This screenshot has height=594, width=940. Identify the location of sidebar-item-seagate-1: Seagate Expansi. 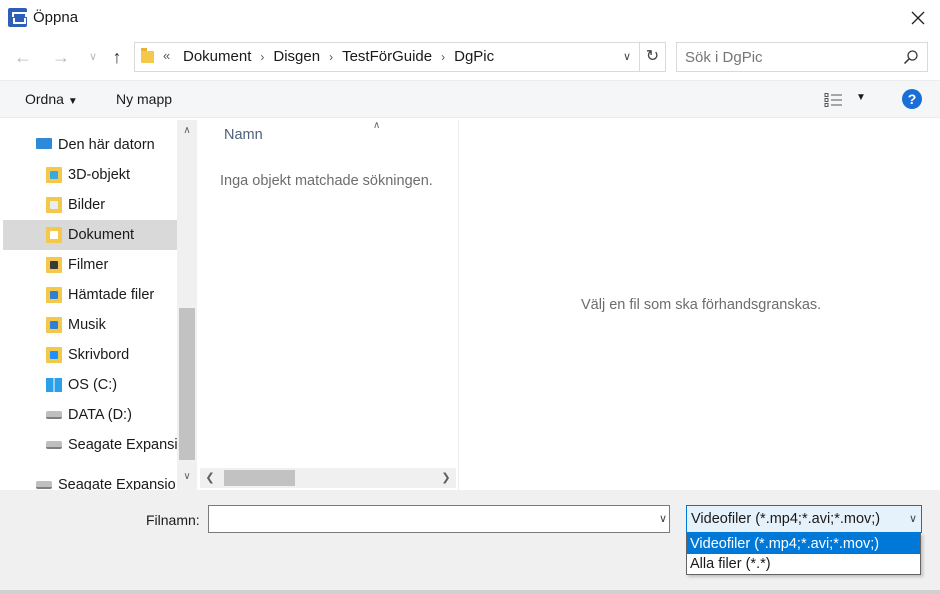
(90, 445).